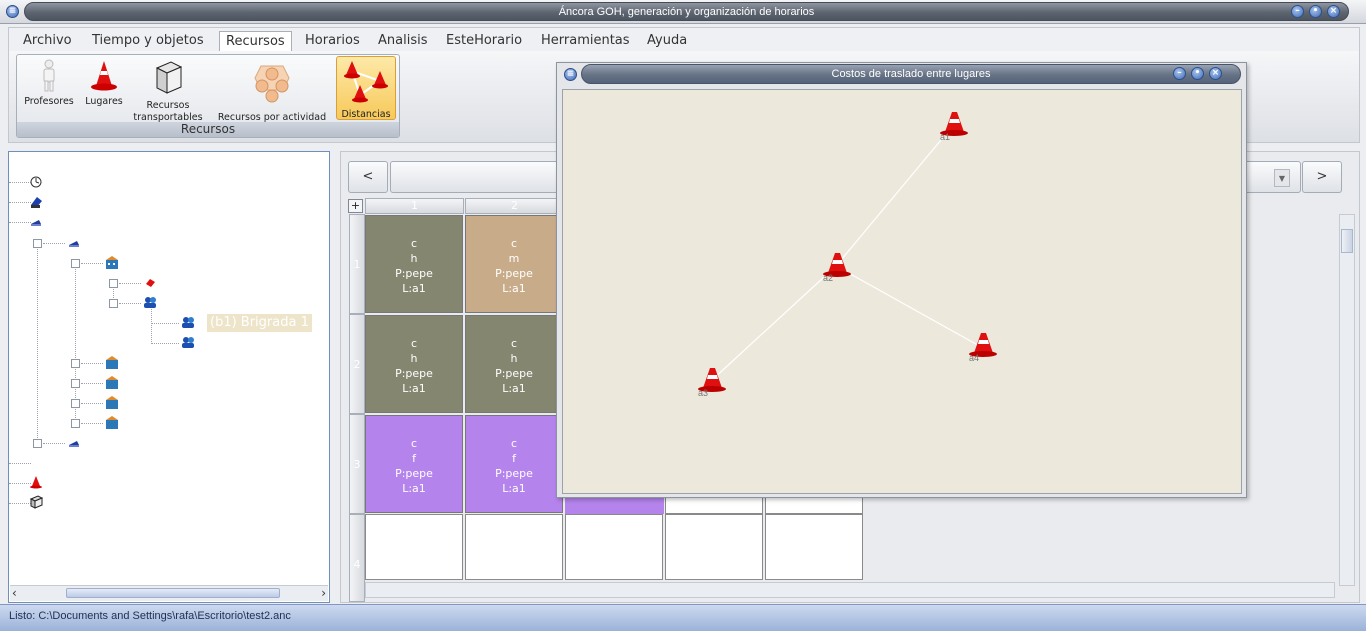 The image size is (1366, 631). I want to click on menu-archivo: Archivo, so click(47, 41).